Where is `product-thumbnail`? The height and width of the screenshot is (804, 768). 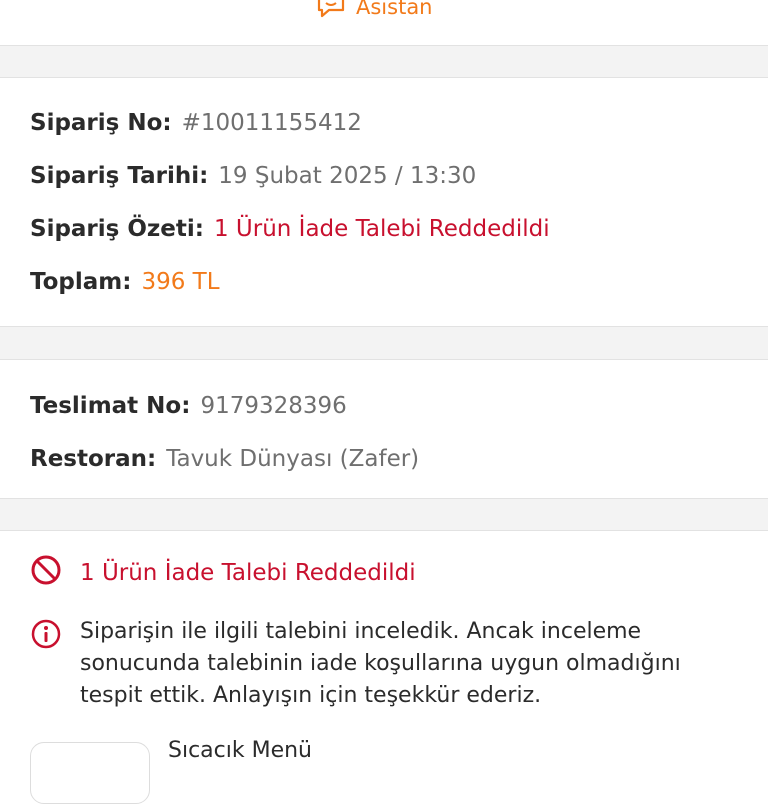
product-thumbnail is located at coordinates (90, 773).